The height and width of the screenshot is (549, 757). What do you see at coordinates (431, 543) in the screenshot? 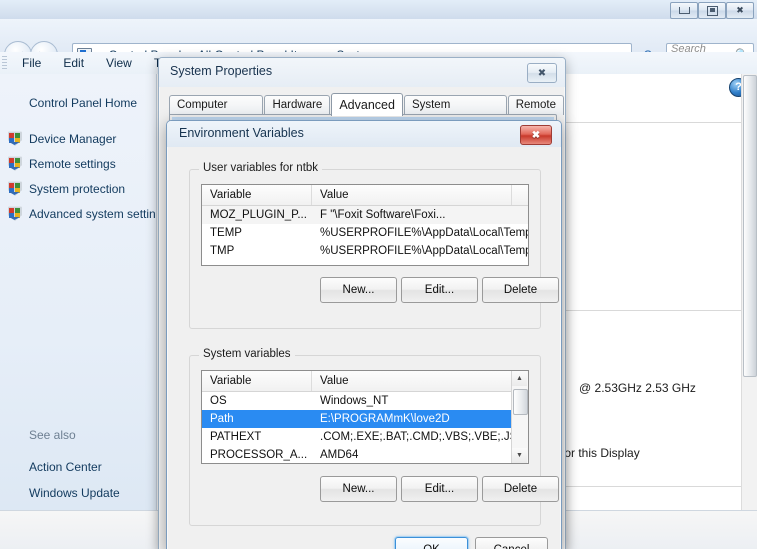
I see `ok-button: OK` at bounding box center [431, 543].